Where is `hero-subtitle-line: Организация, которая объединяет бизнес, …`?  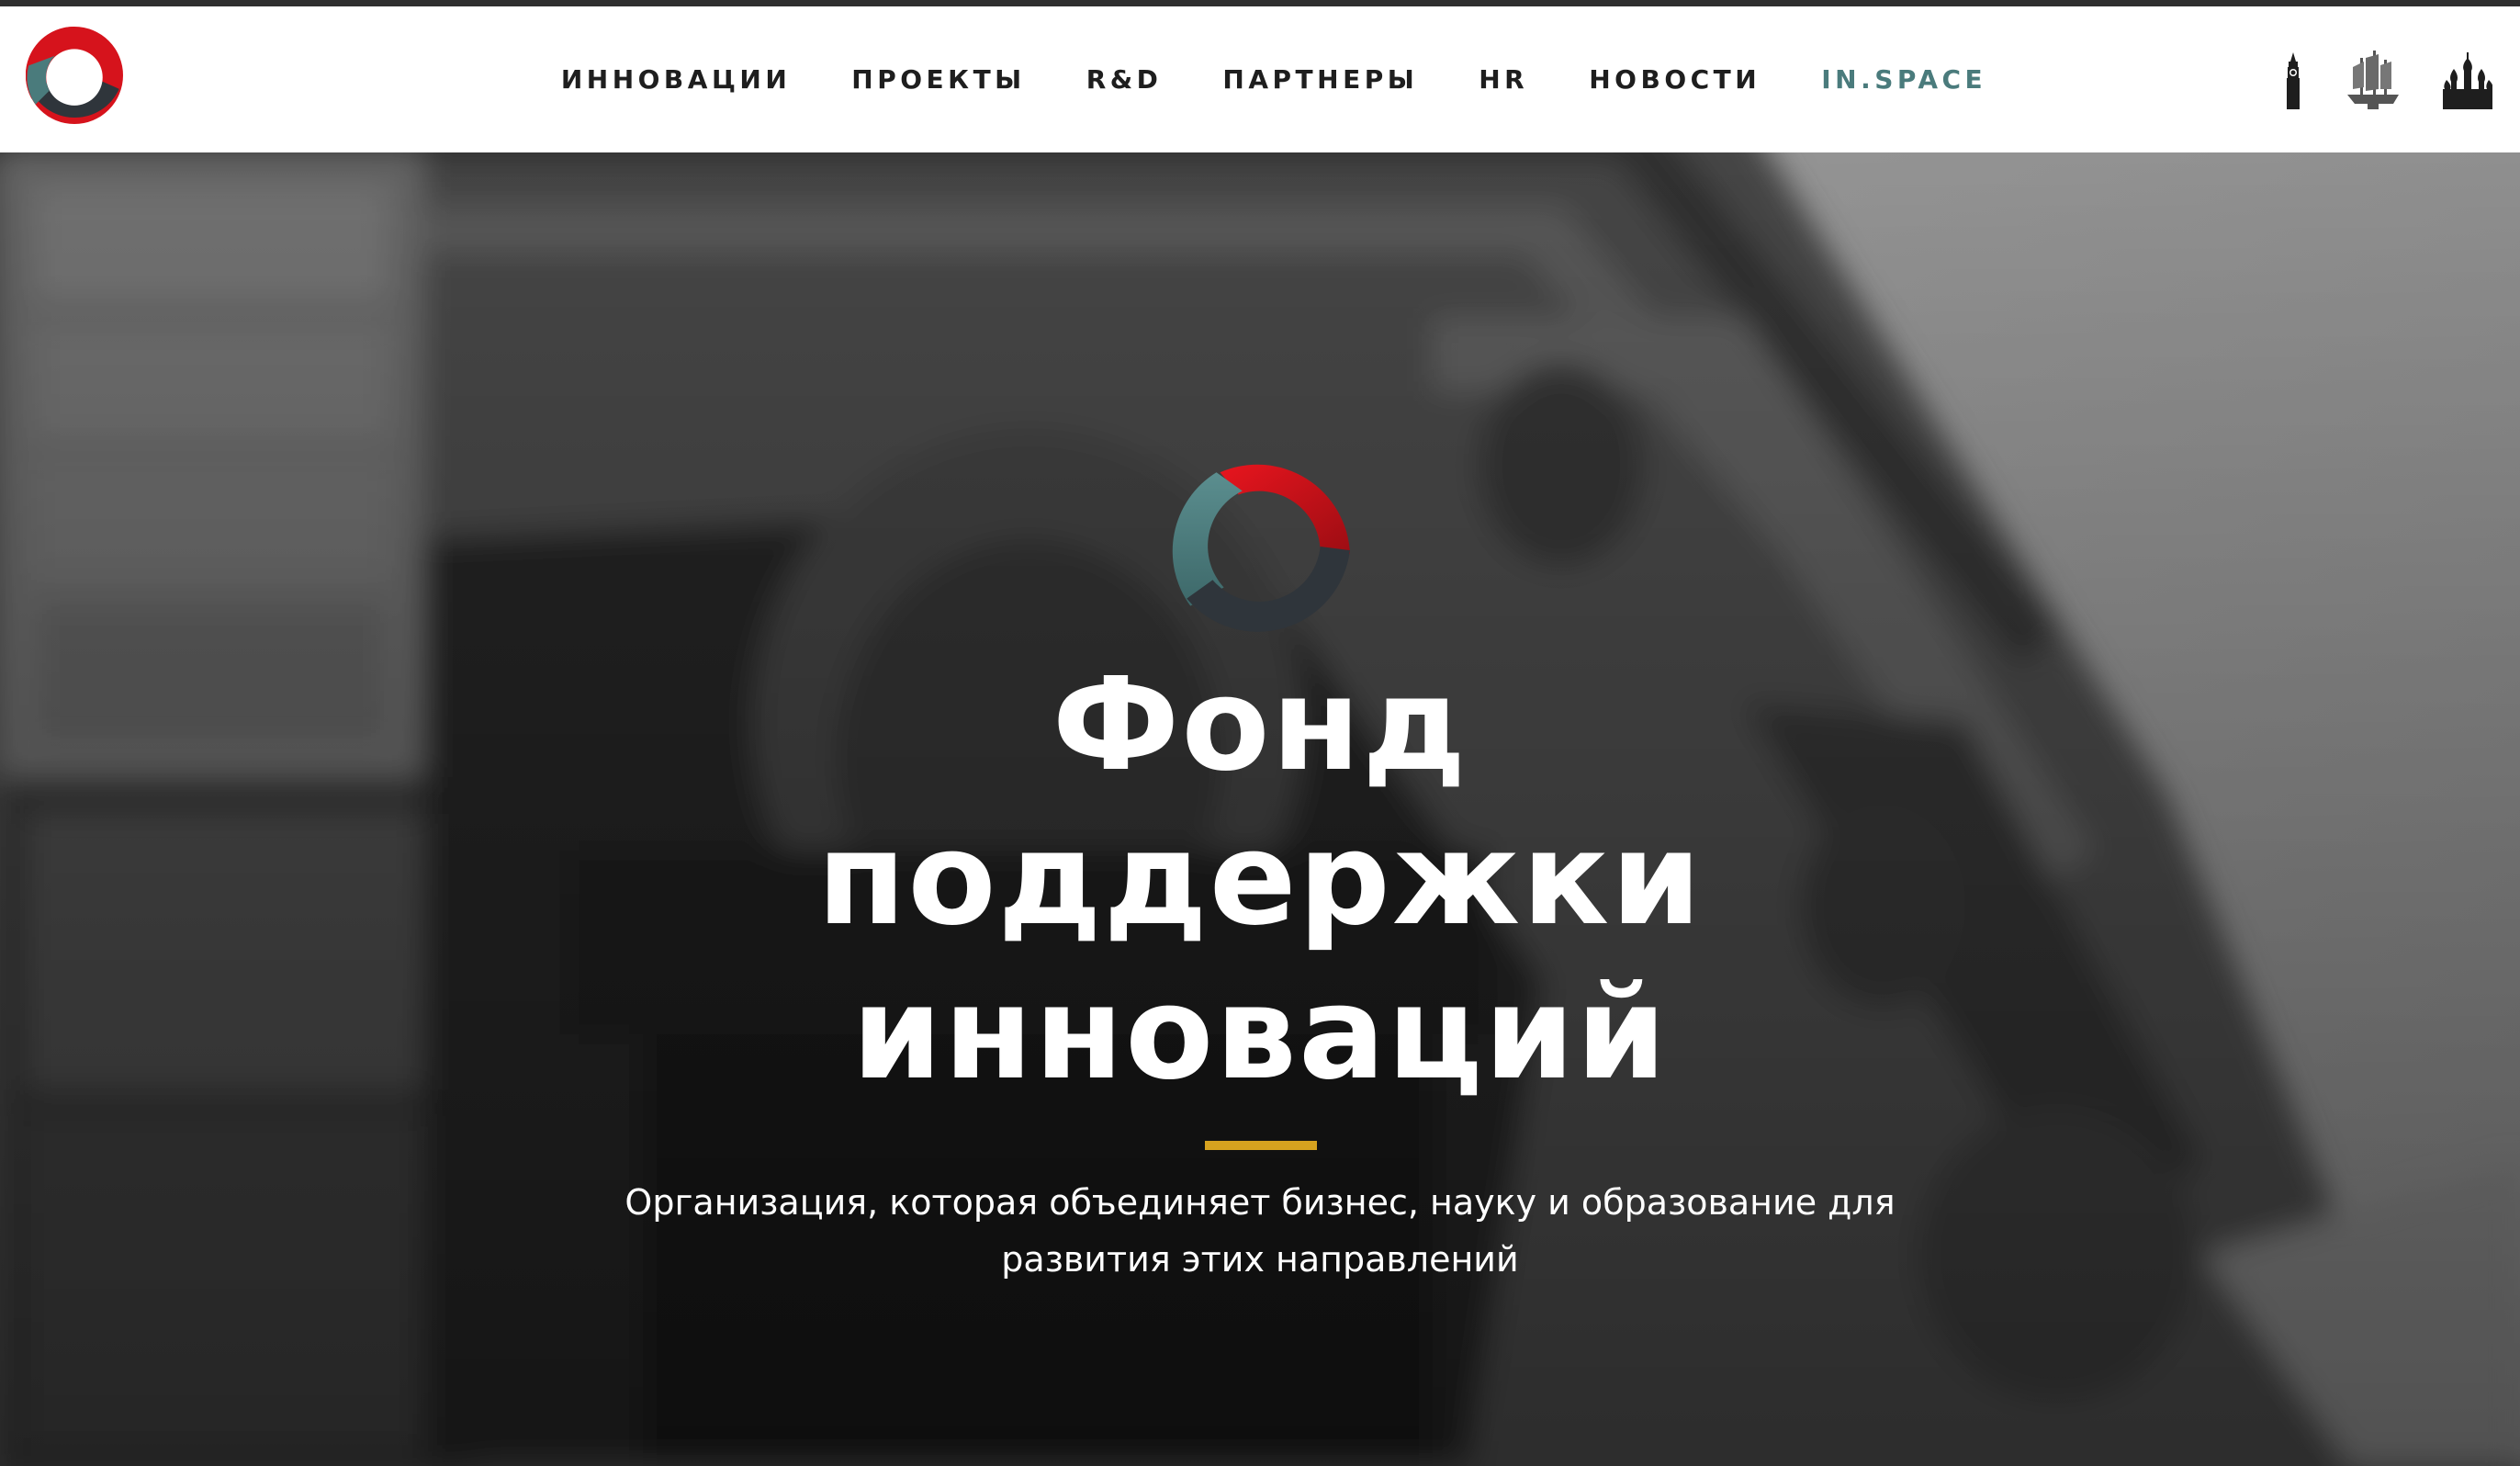
hero-subtitle-line: Организация, которая объединяет бизнес, … is located at coordinates (1260, 1202).